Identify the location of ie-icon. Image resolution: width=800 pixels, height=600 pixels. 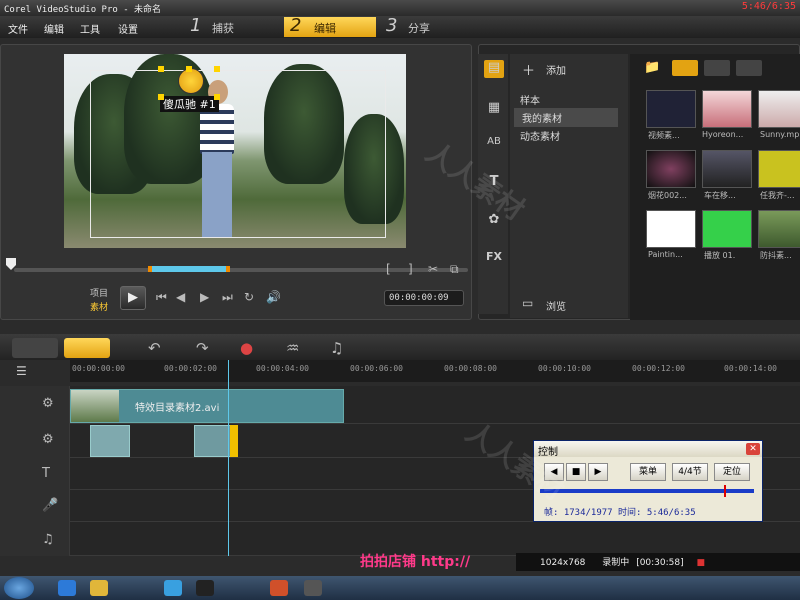
(67, 588).